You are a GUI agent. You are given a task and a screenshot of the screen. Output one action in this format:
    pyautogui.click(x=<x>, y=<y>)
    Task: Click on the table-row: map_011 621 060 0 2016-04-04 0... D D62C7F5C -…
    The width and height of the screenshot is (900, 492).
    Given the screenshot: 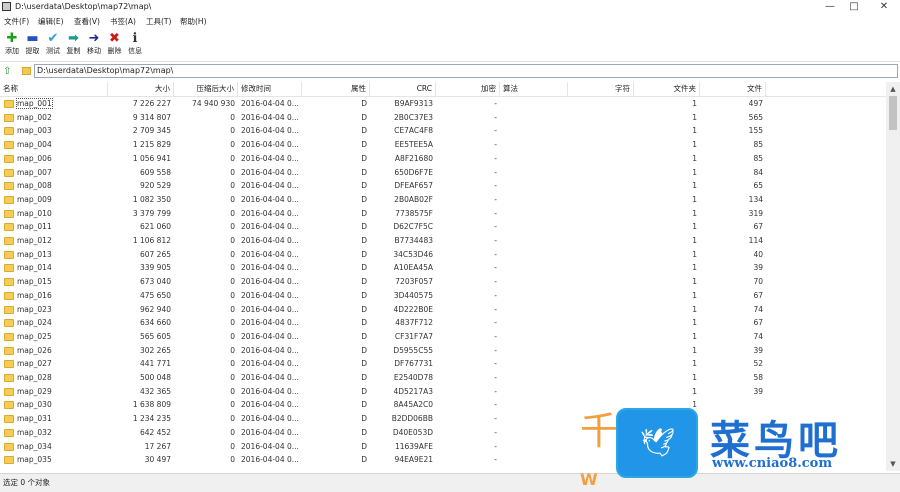 What is the action you would take?
    pyautogui.click(x=443, y=227)
    